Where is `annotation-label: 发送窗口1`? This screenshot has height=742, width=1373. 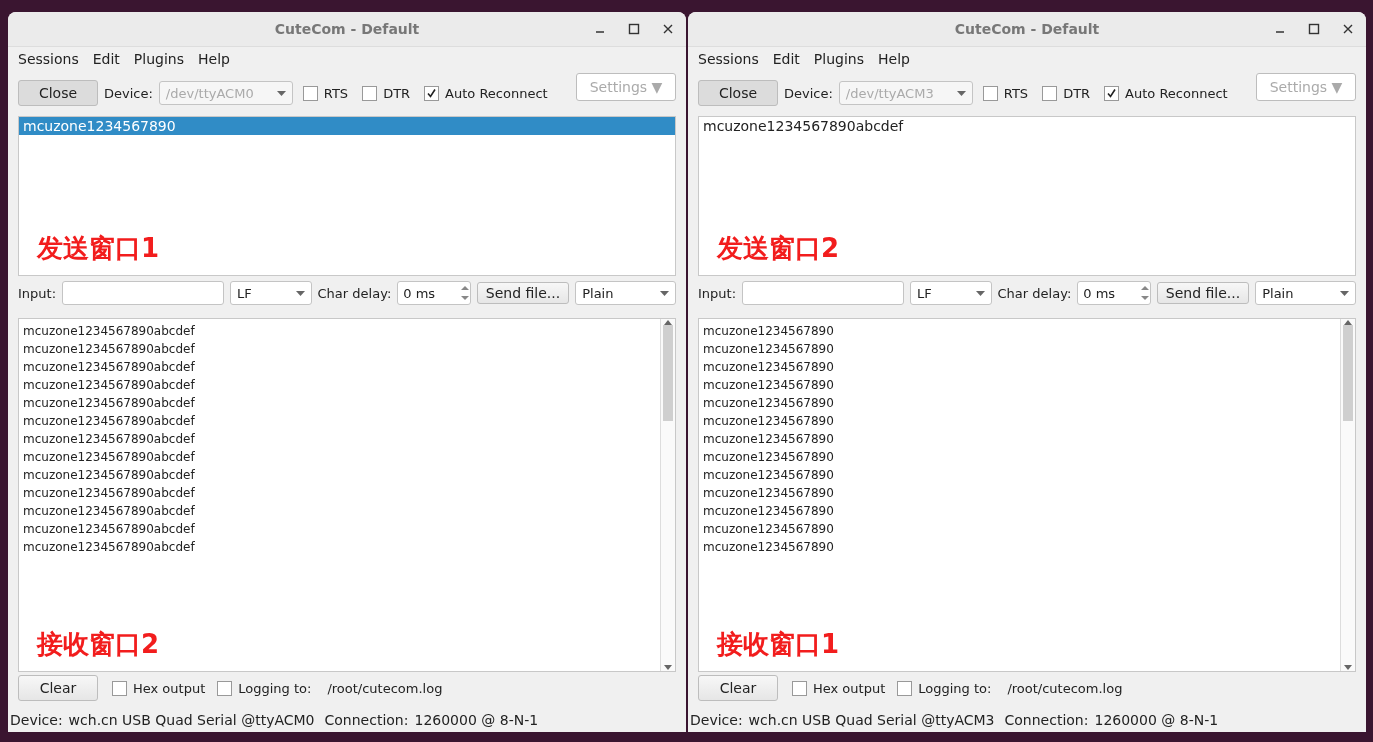
annotation-label: 发送窗口1 is located at coordinates (98, 248).